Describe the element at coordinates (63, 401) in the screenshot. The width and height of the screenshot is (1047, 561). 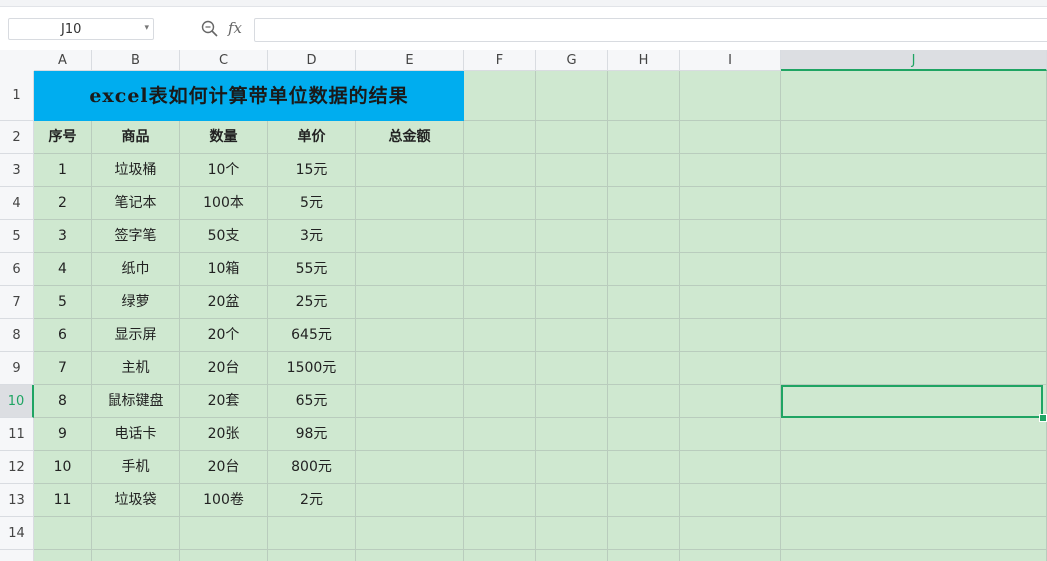
I see `data-cell: 8` at that location.